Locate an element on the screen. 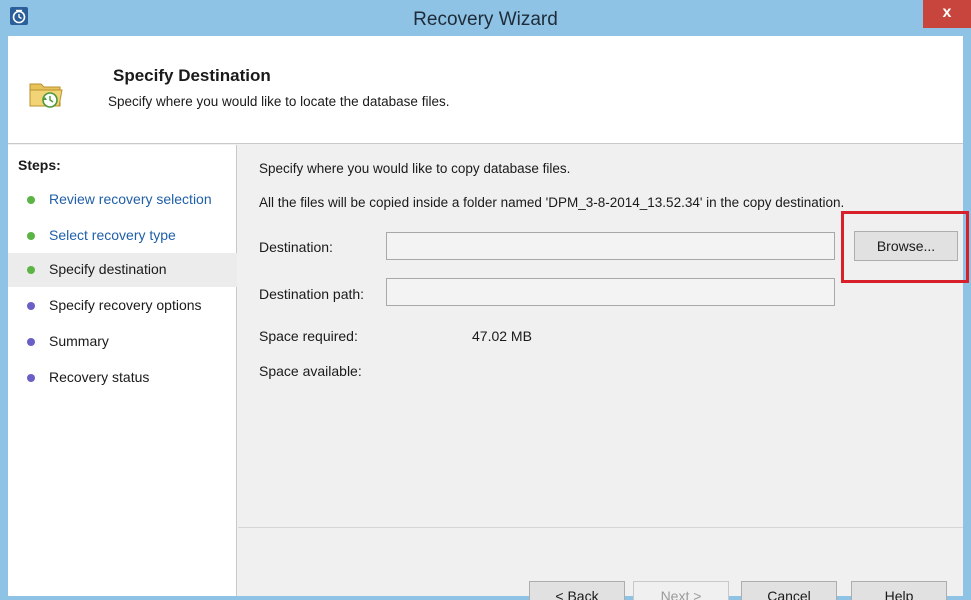 The height and width of the screenshot is (600, 971). step-label: Select recovery type is located at coordinates (112, 235).